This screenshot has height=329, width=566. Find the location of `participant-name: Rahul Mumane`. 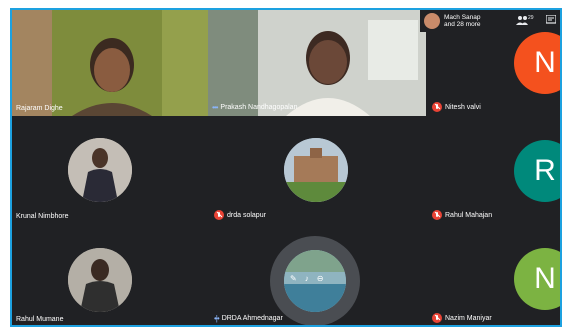

participant-name: Rahul Mumane is located at coordinates (40, 319).